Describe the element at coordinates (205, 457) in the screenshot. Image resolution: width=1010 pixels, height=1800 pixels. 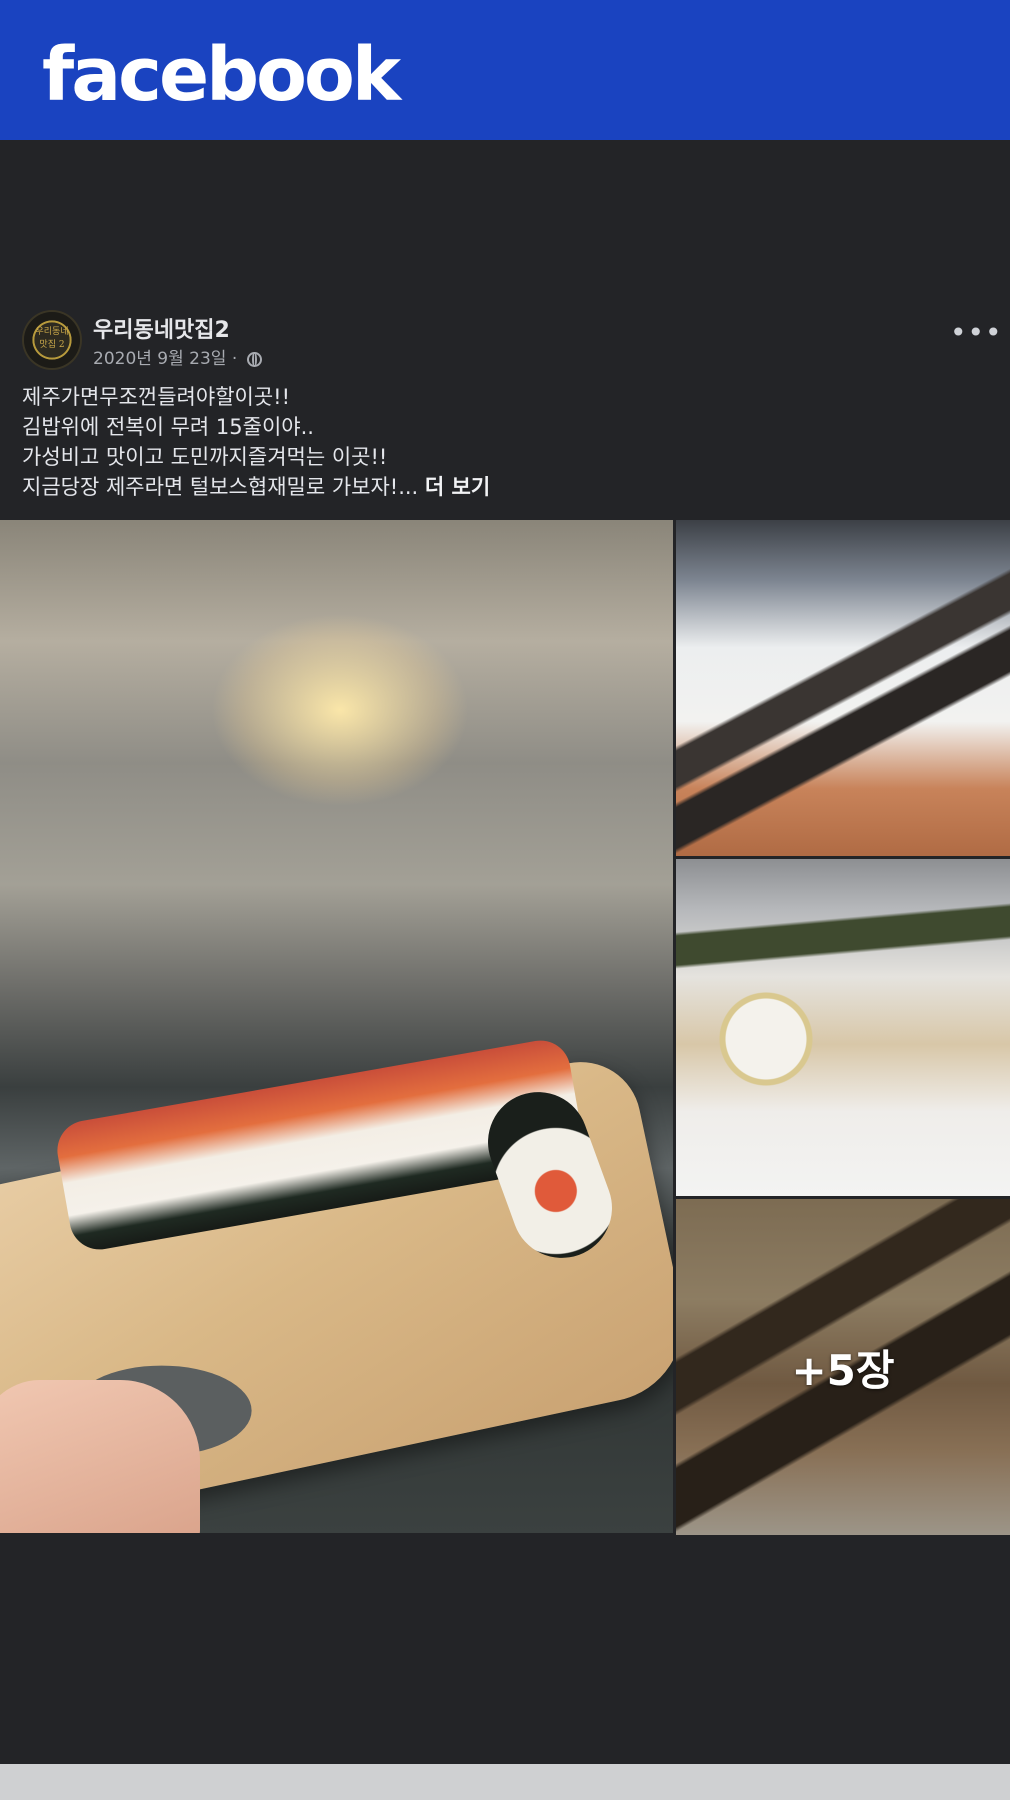
I see `post-text-line: 가성비고 맛이고 도민까지즐겨먹는 이곳!!` at that location.